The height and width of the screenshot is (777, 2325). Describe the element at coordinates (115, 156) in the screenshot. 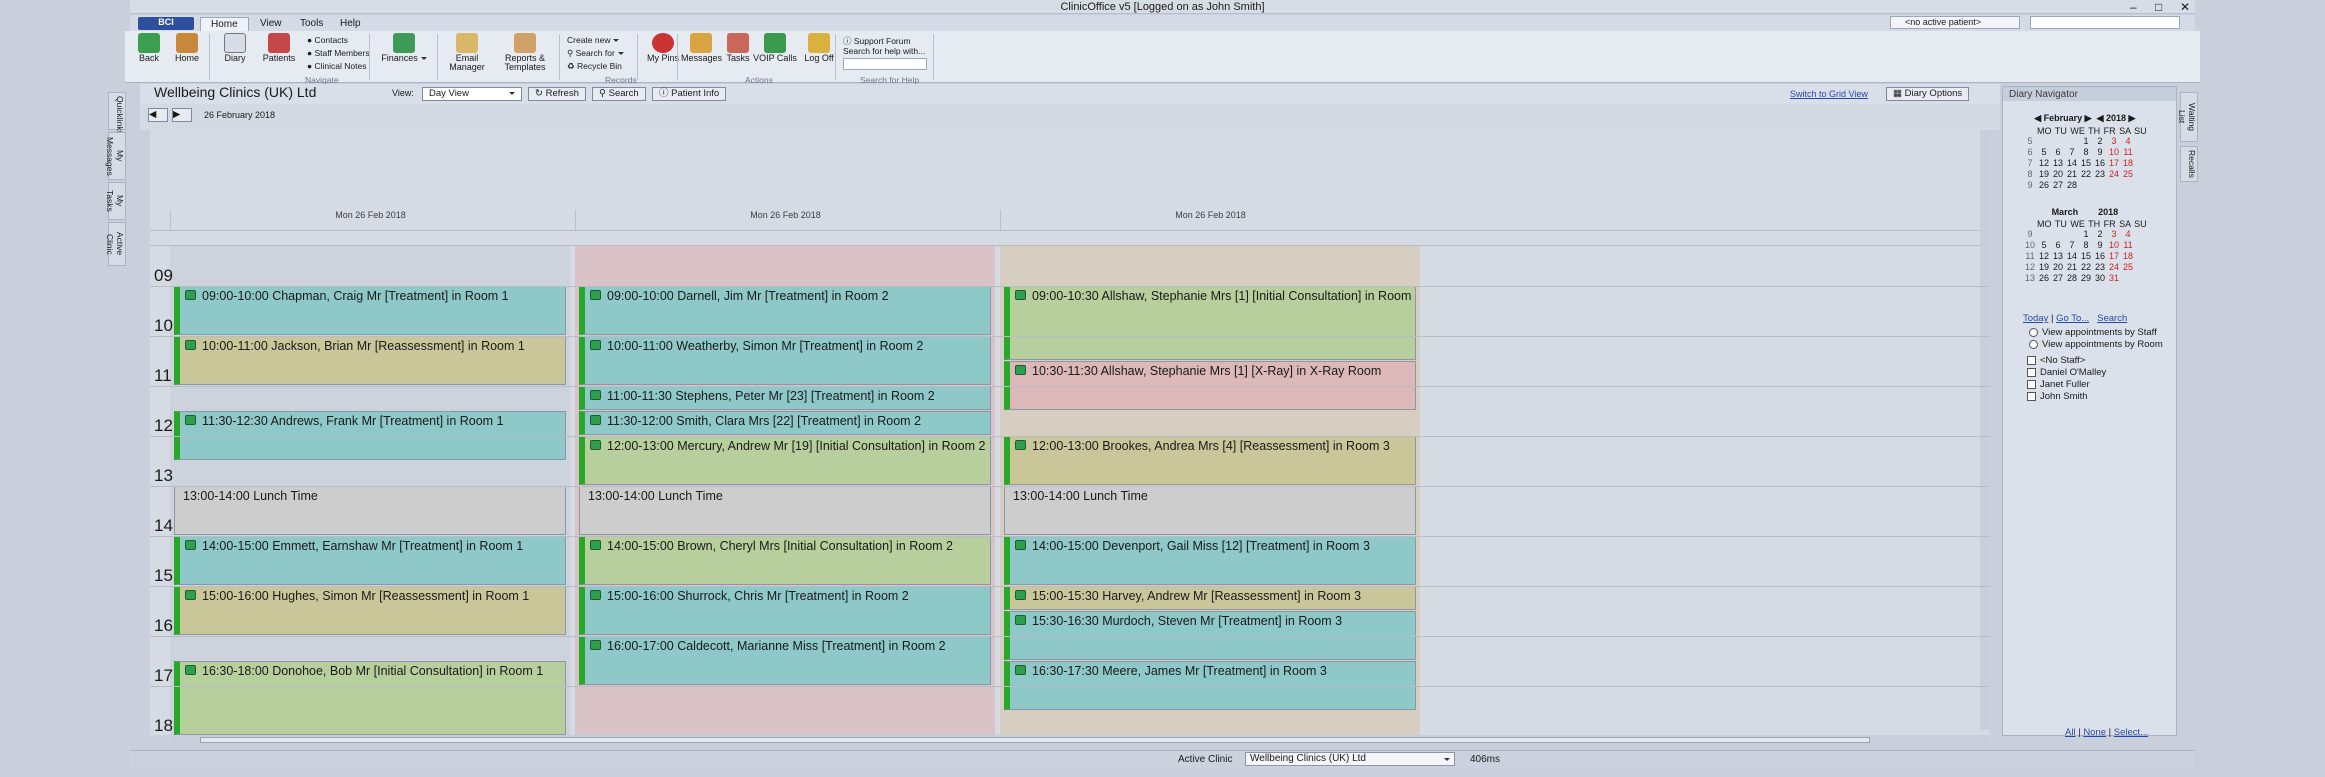

I see `tab-my-messages: My Messages` at that location.